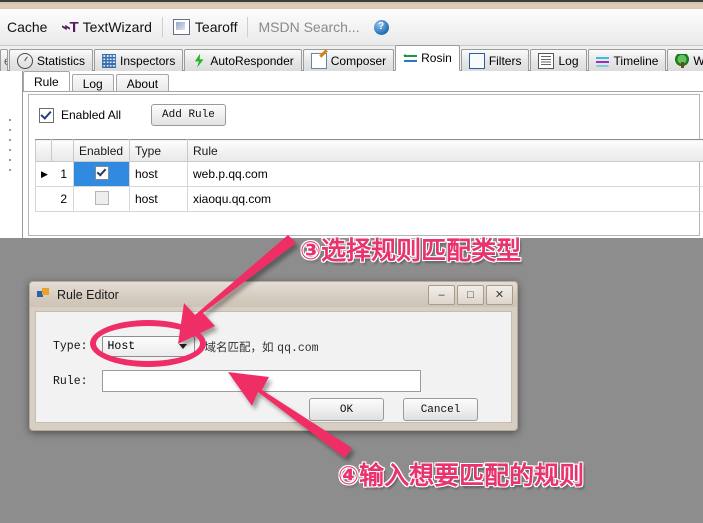 The width and height of the screenshot is (703, 523). What do you see at coordinates (239, 346) in the screenshot?
I see `type-hint-text: 域名匹配，如` at bounding box center [239, 346].